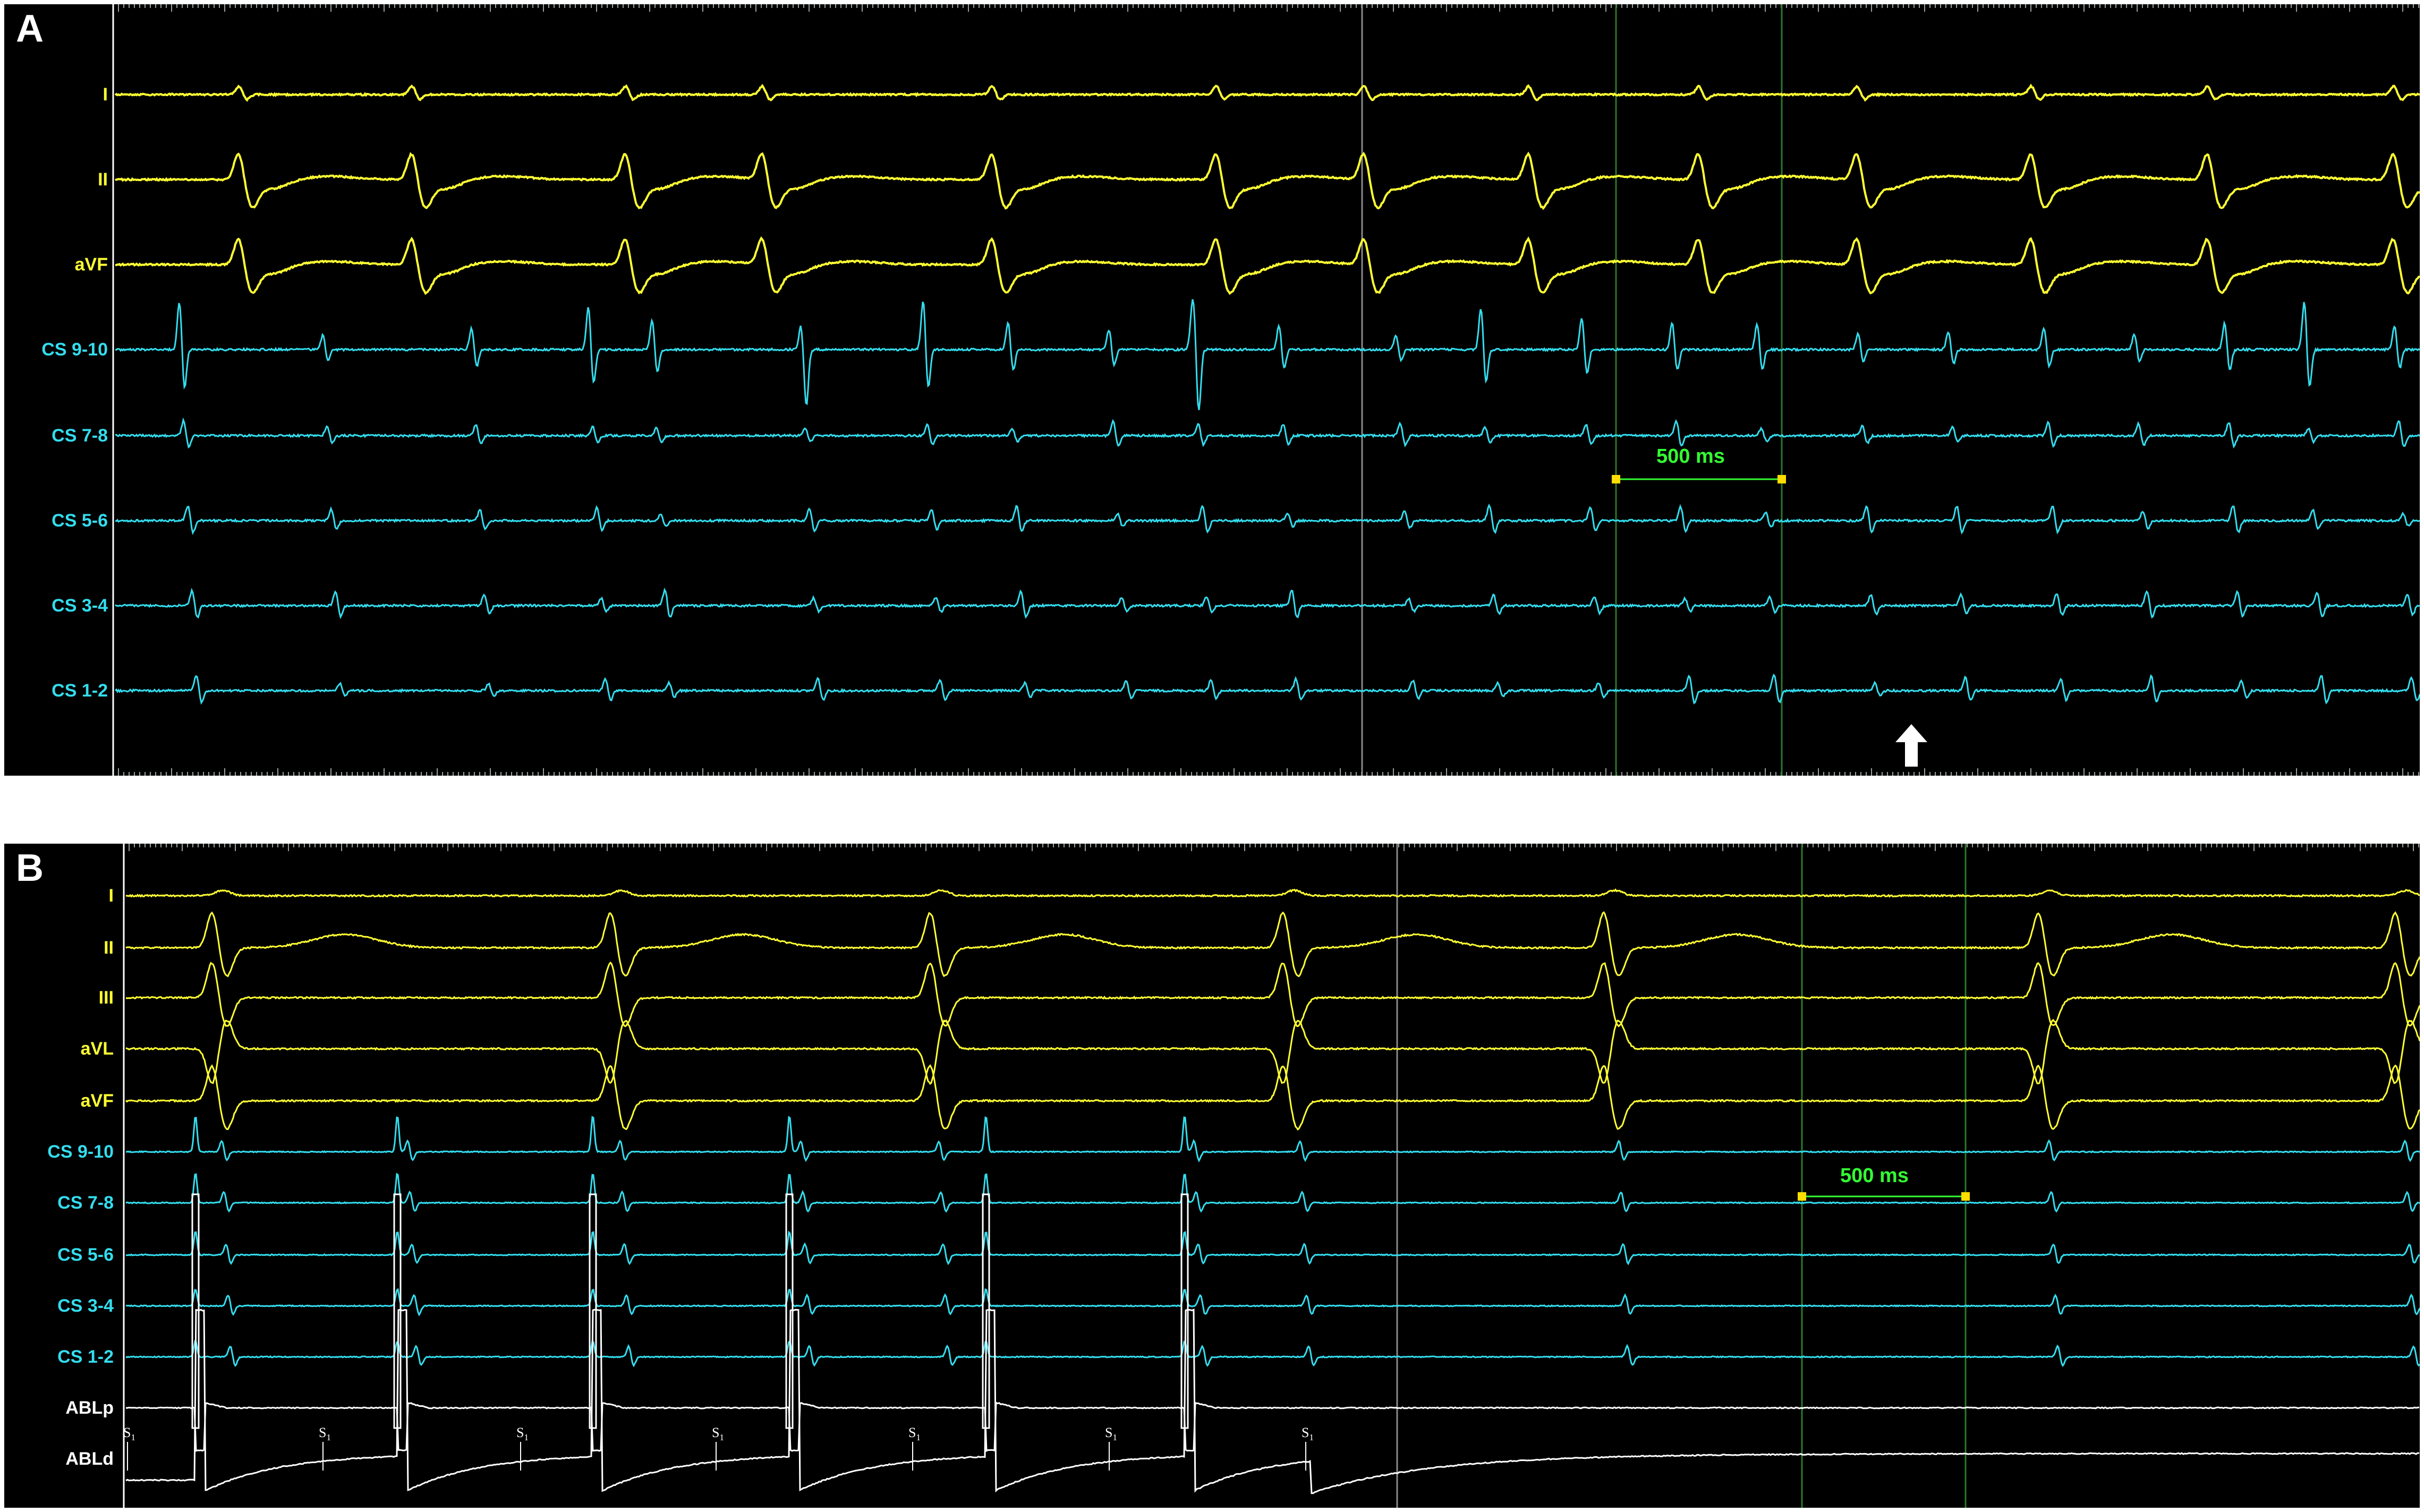  I want to click on lead-label-b-3: aVL, so click(97, 1049).